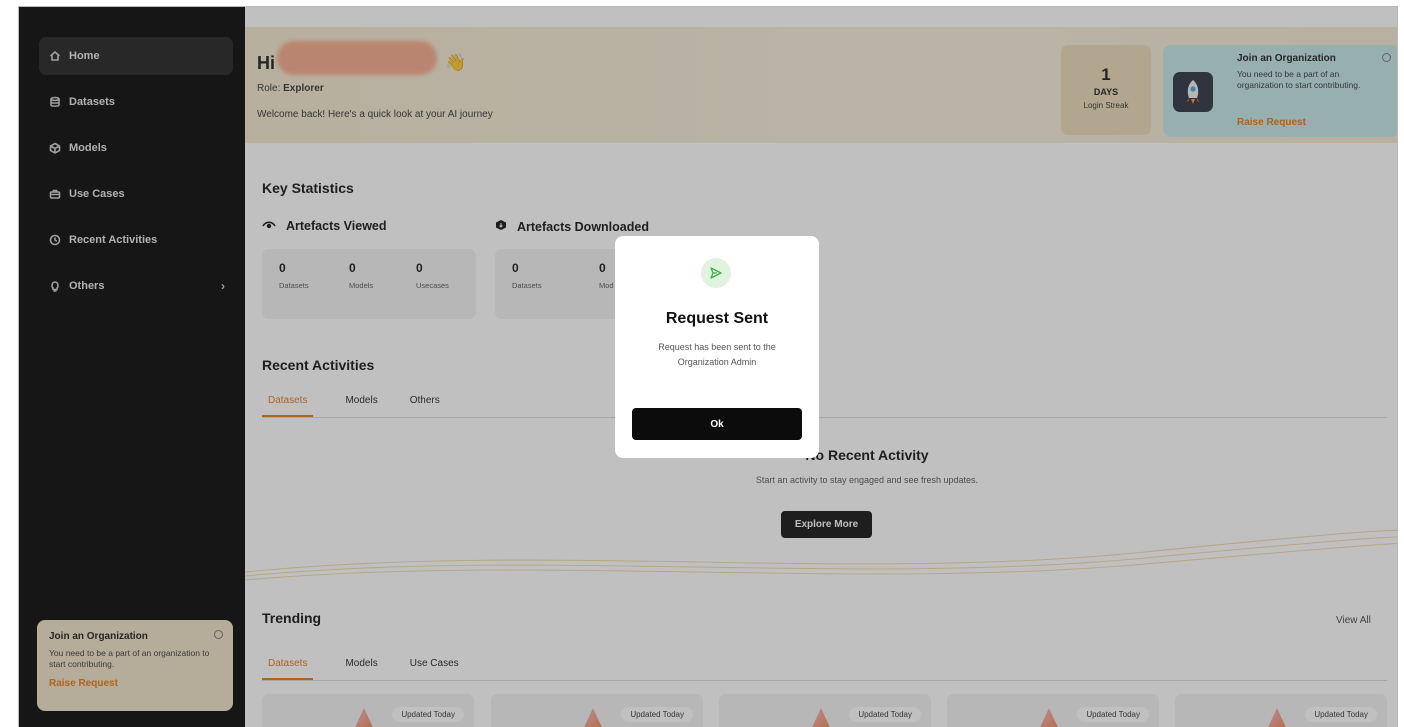 The width and height of the screenshot is (1404, 727). Describe the element at coordinates (717, 424) in the screenshot. I see `ok-button: Ok` at that location.